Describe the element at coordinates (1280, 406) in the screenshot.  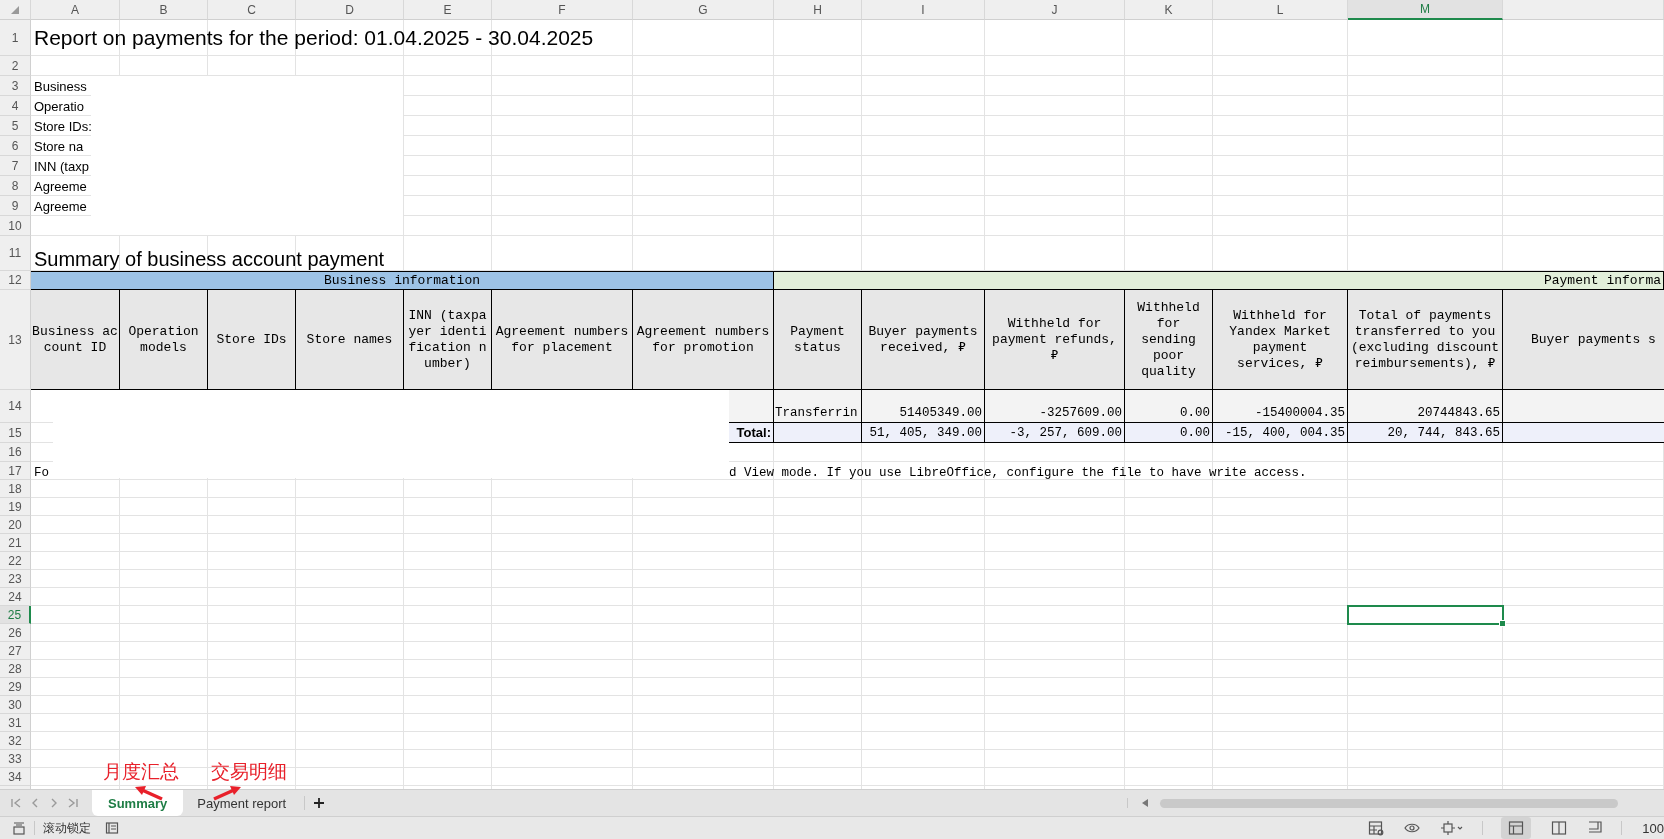
I see `table-cell: -15400004.35` at that location.